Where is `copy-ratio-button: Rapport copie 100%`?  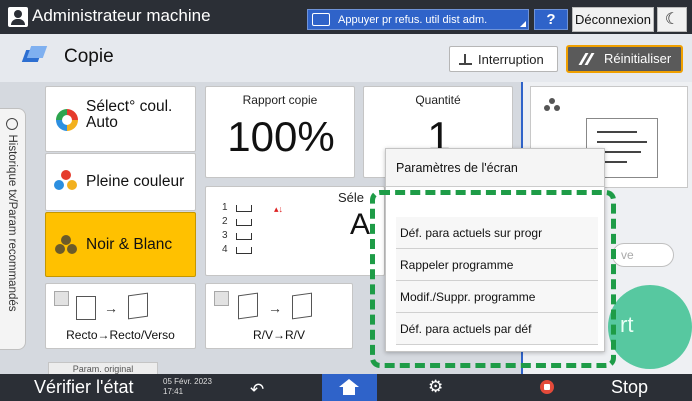 copy-ratio-button: Rapport copie 100% is located at coordinates (280, 132).